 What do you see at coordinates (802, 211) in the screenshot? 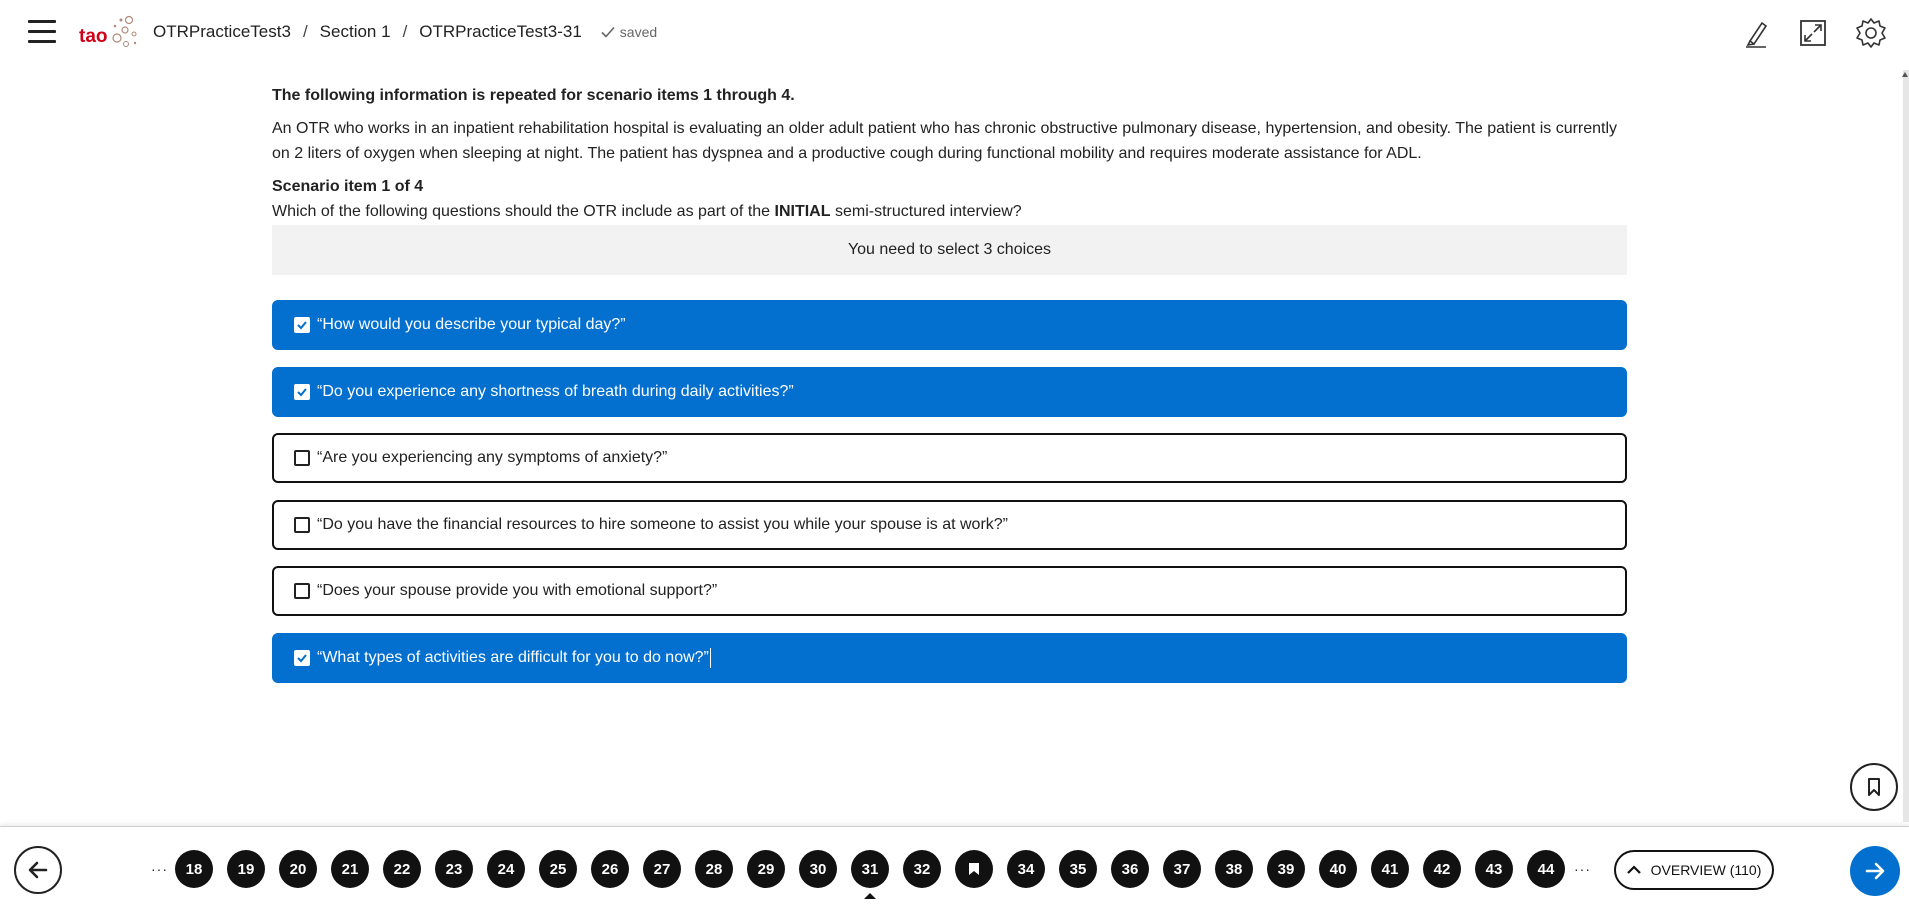
I see `prompt-emphasis: INITIAL` at bounding box center [802, 211].